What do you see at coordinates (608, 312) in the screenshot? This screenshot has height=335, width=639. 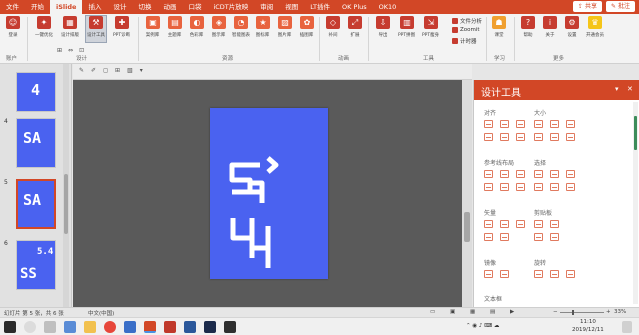 I see `zoom-in-icon: +` at bounding box center [608, 312].